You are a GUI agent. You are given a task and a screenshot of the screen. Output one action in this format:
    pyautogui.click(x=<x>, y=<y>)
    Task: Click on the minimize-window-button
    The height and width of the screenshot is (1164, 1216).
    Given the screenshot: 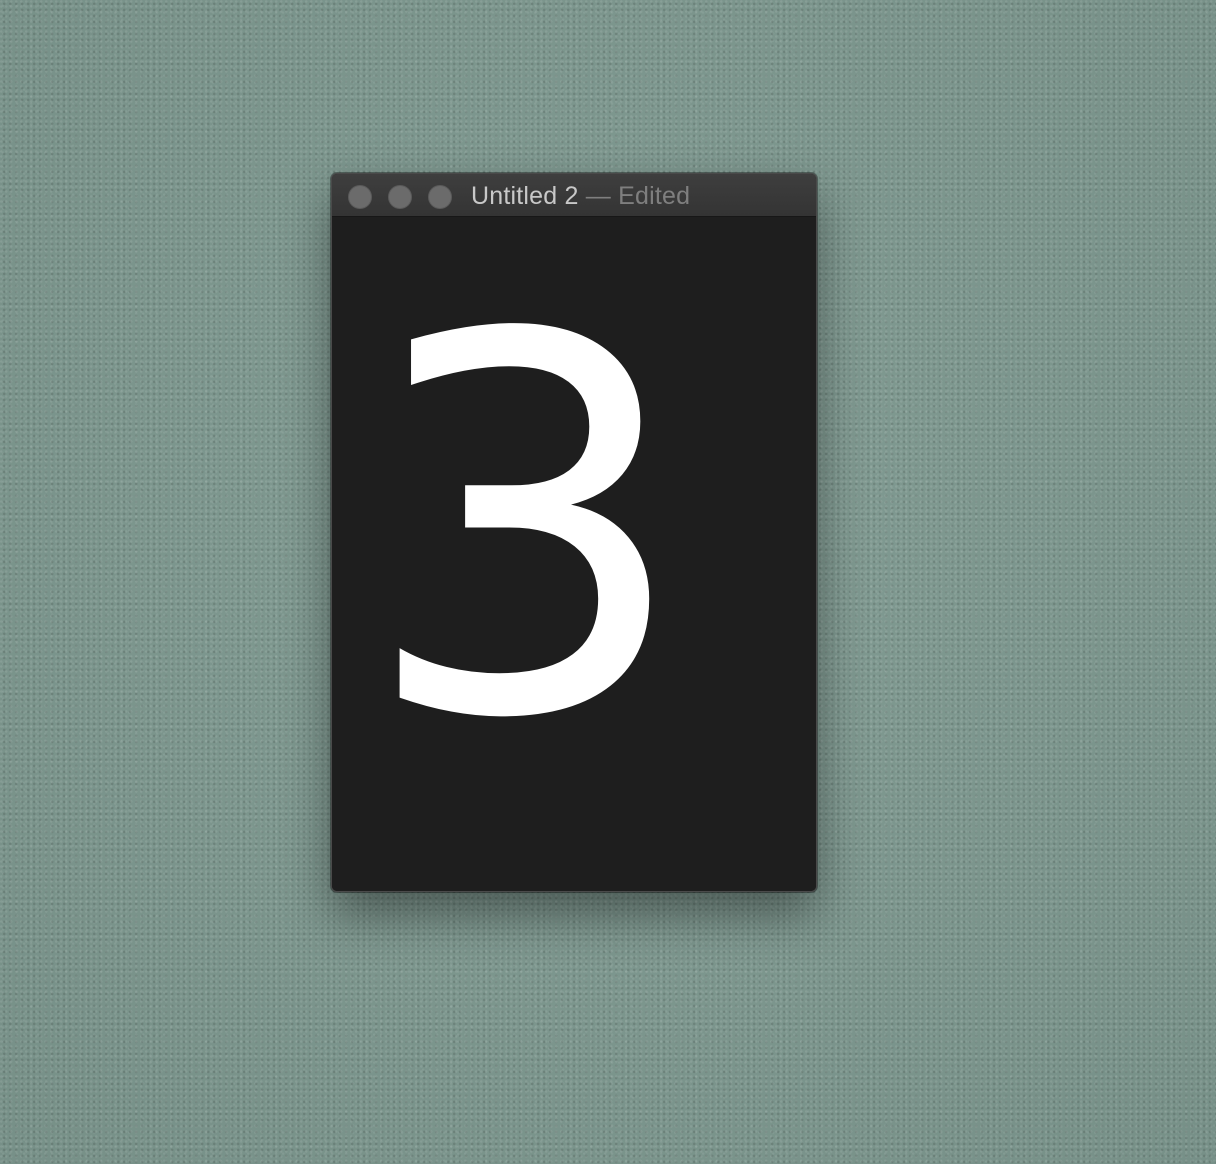 What is the action you would take?
    pyautogui.click(x=400, y=197)
    